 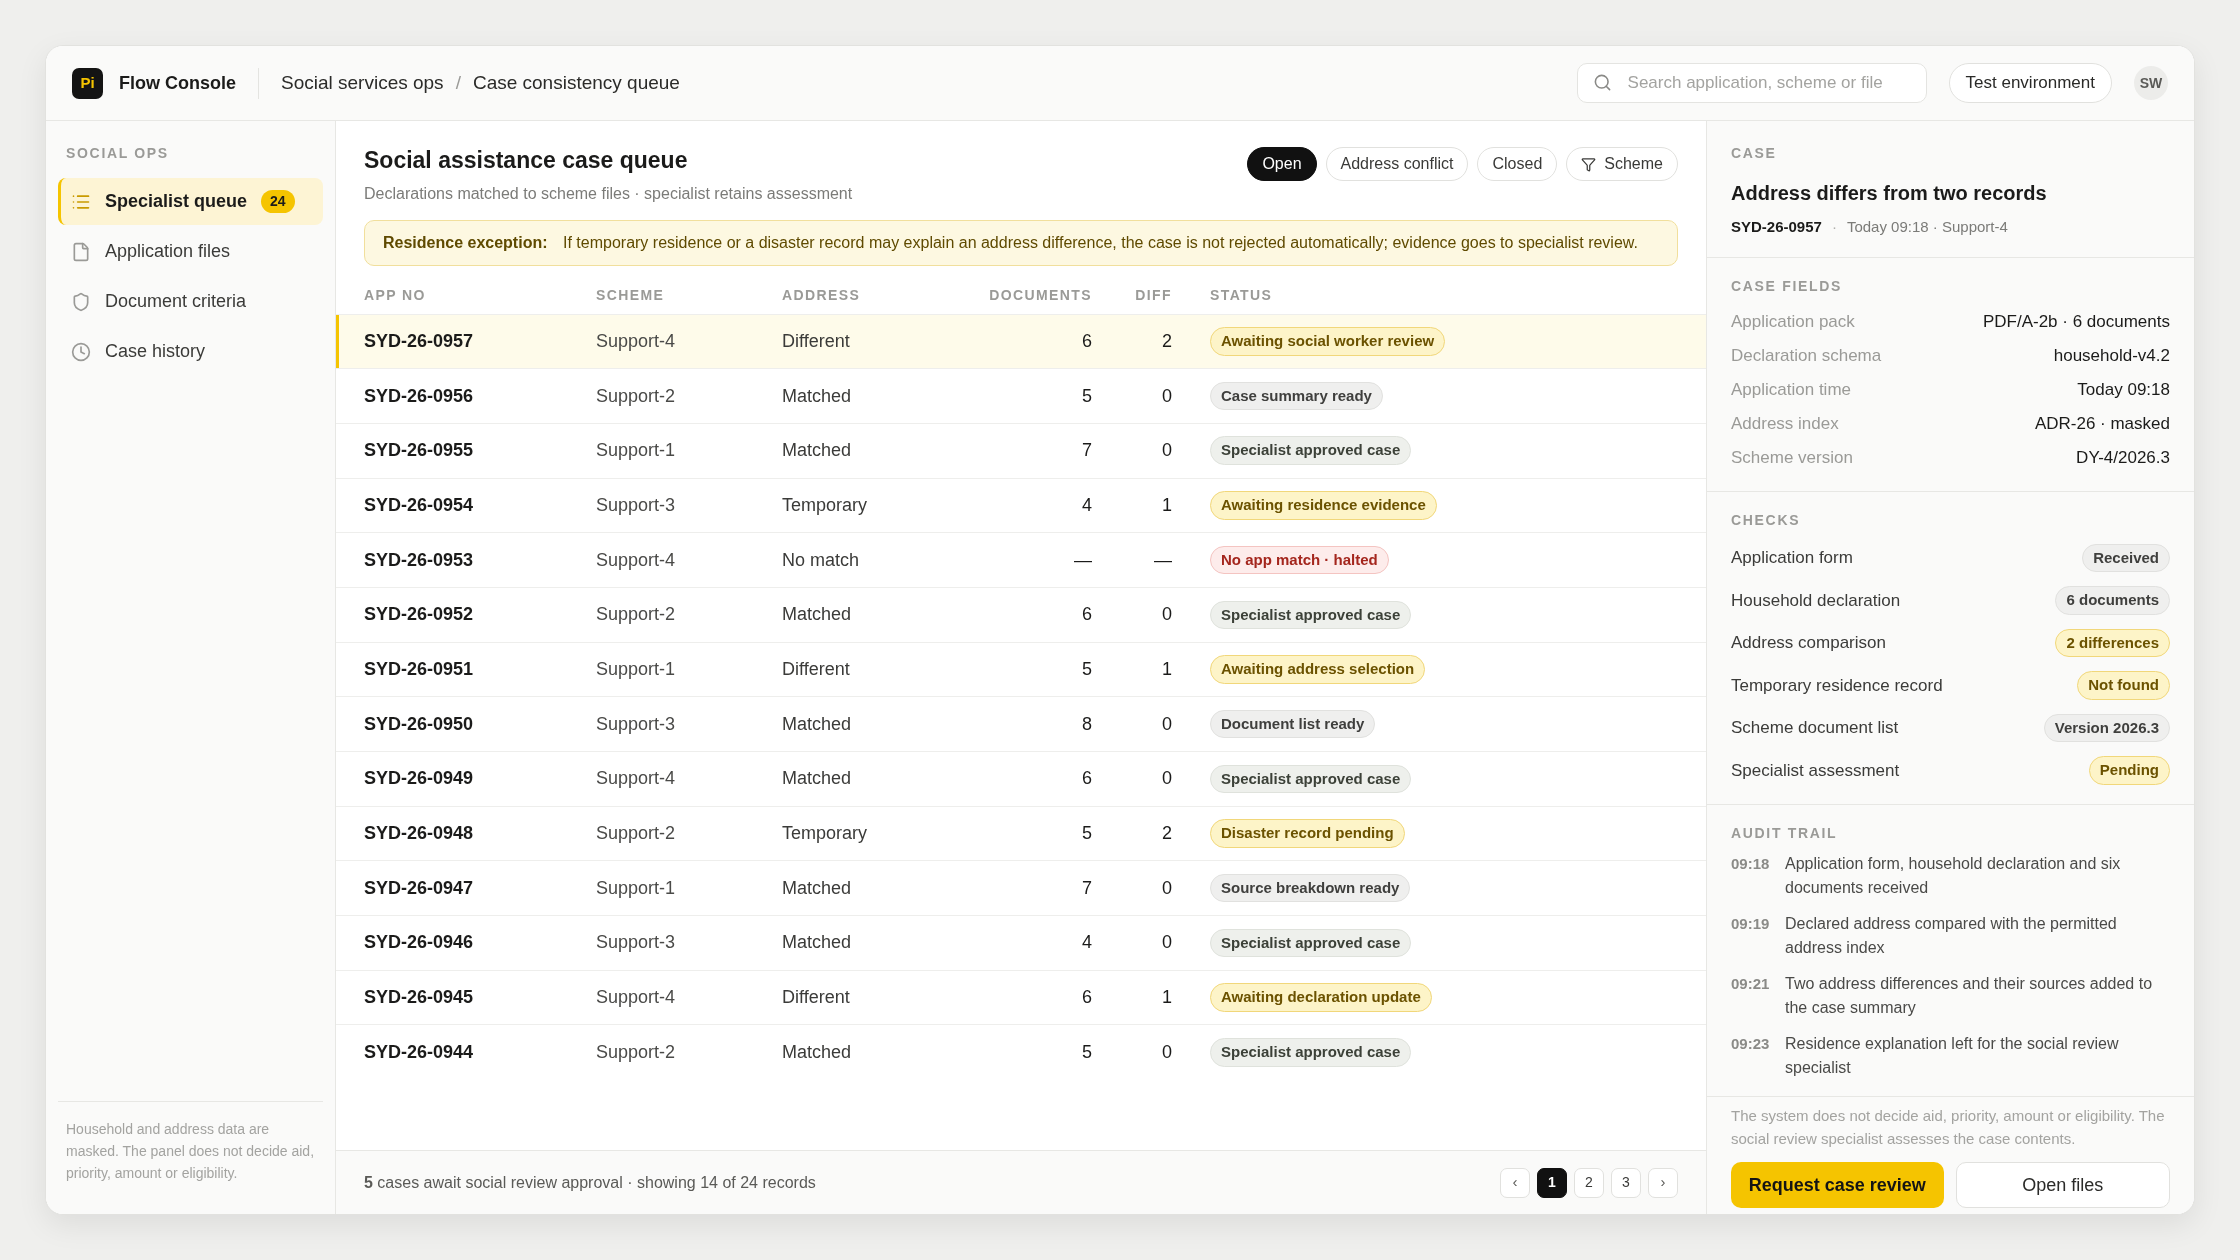 What do you see at coordinates (1837, 1185) in the screenshot?
I see `request-review-button: Request case review` at bounding box center [1837, 1185].